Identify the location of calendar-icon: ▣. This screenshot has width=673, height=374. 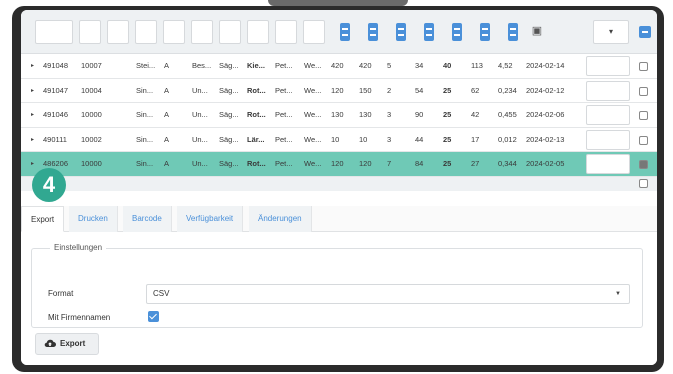
(537, 31).